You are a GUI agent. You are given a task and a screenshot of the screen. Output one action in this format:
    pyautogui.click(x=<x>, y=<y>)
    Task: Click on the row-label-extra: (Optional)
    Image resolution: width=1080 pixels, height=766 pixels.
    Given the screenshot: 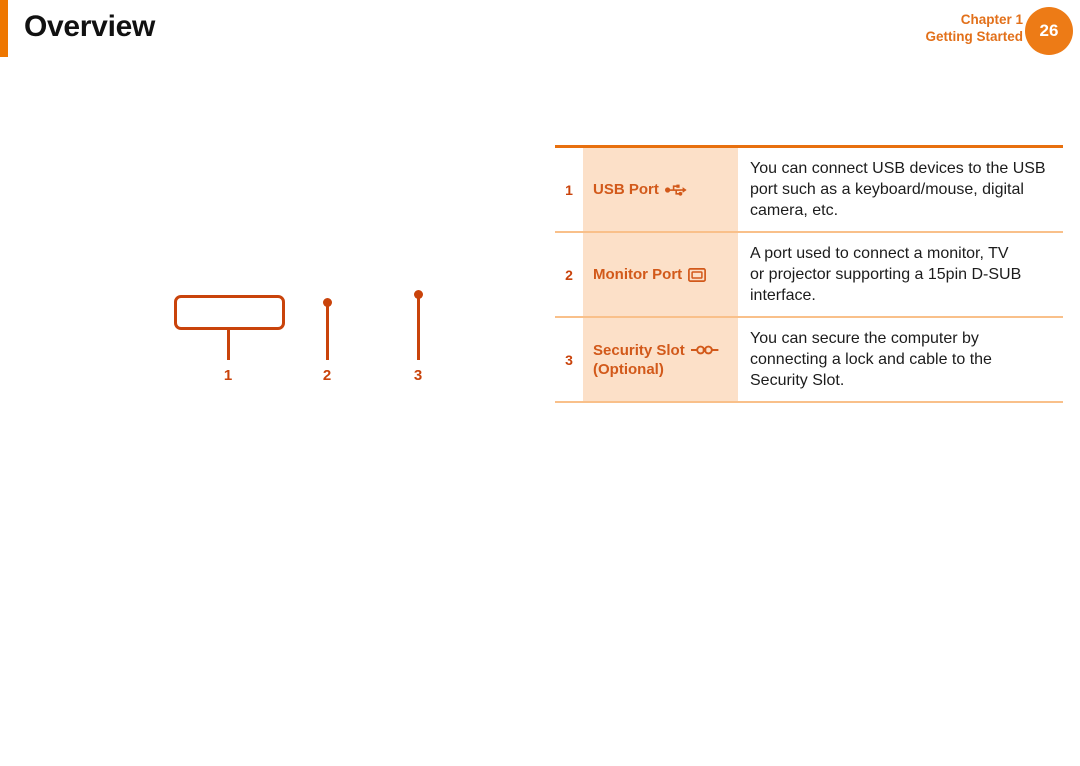 What is the action you would take?
    pyautogui.click(x=628, y=369)
    